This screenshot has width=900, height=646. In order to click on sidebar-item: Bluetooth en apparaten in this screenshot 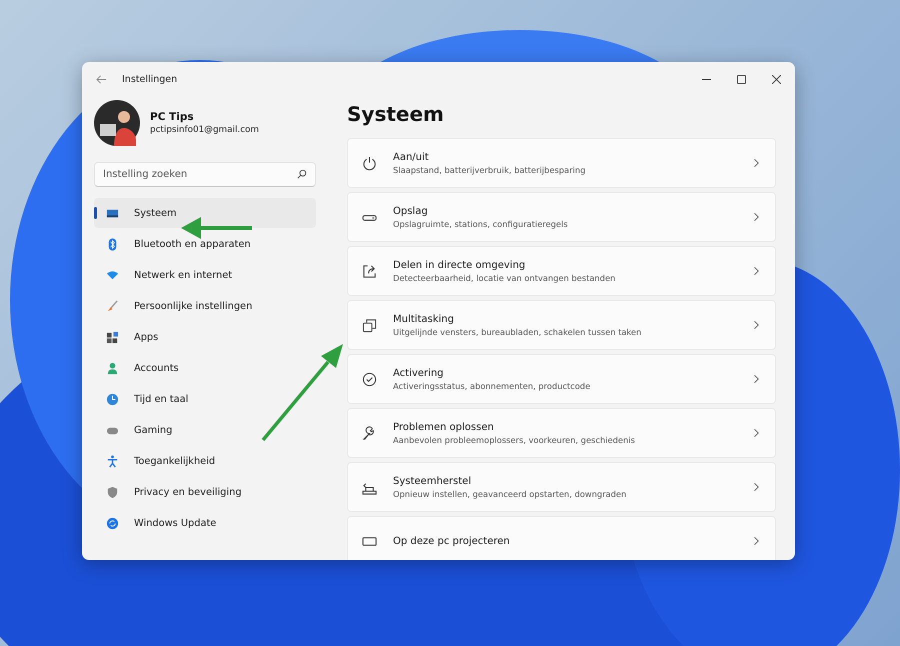, I will do `click(205, 244)`.